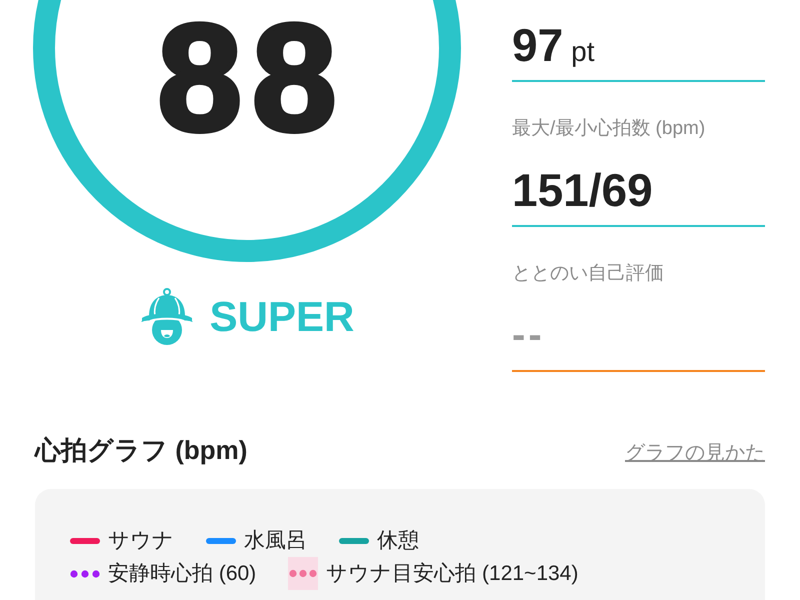  What do you see at coordinates (582, 190) in the screenshot?
I see `stat-value: 151/69` at bounding box center [582, 190].